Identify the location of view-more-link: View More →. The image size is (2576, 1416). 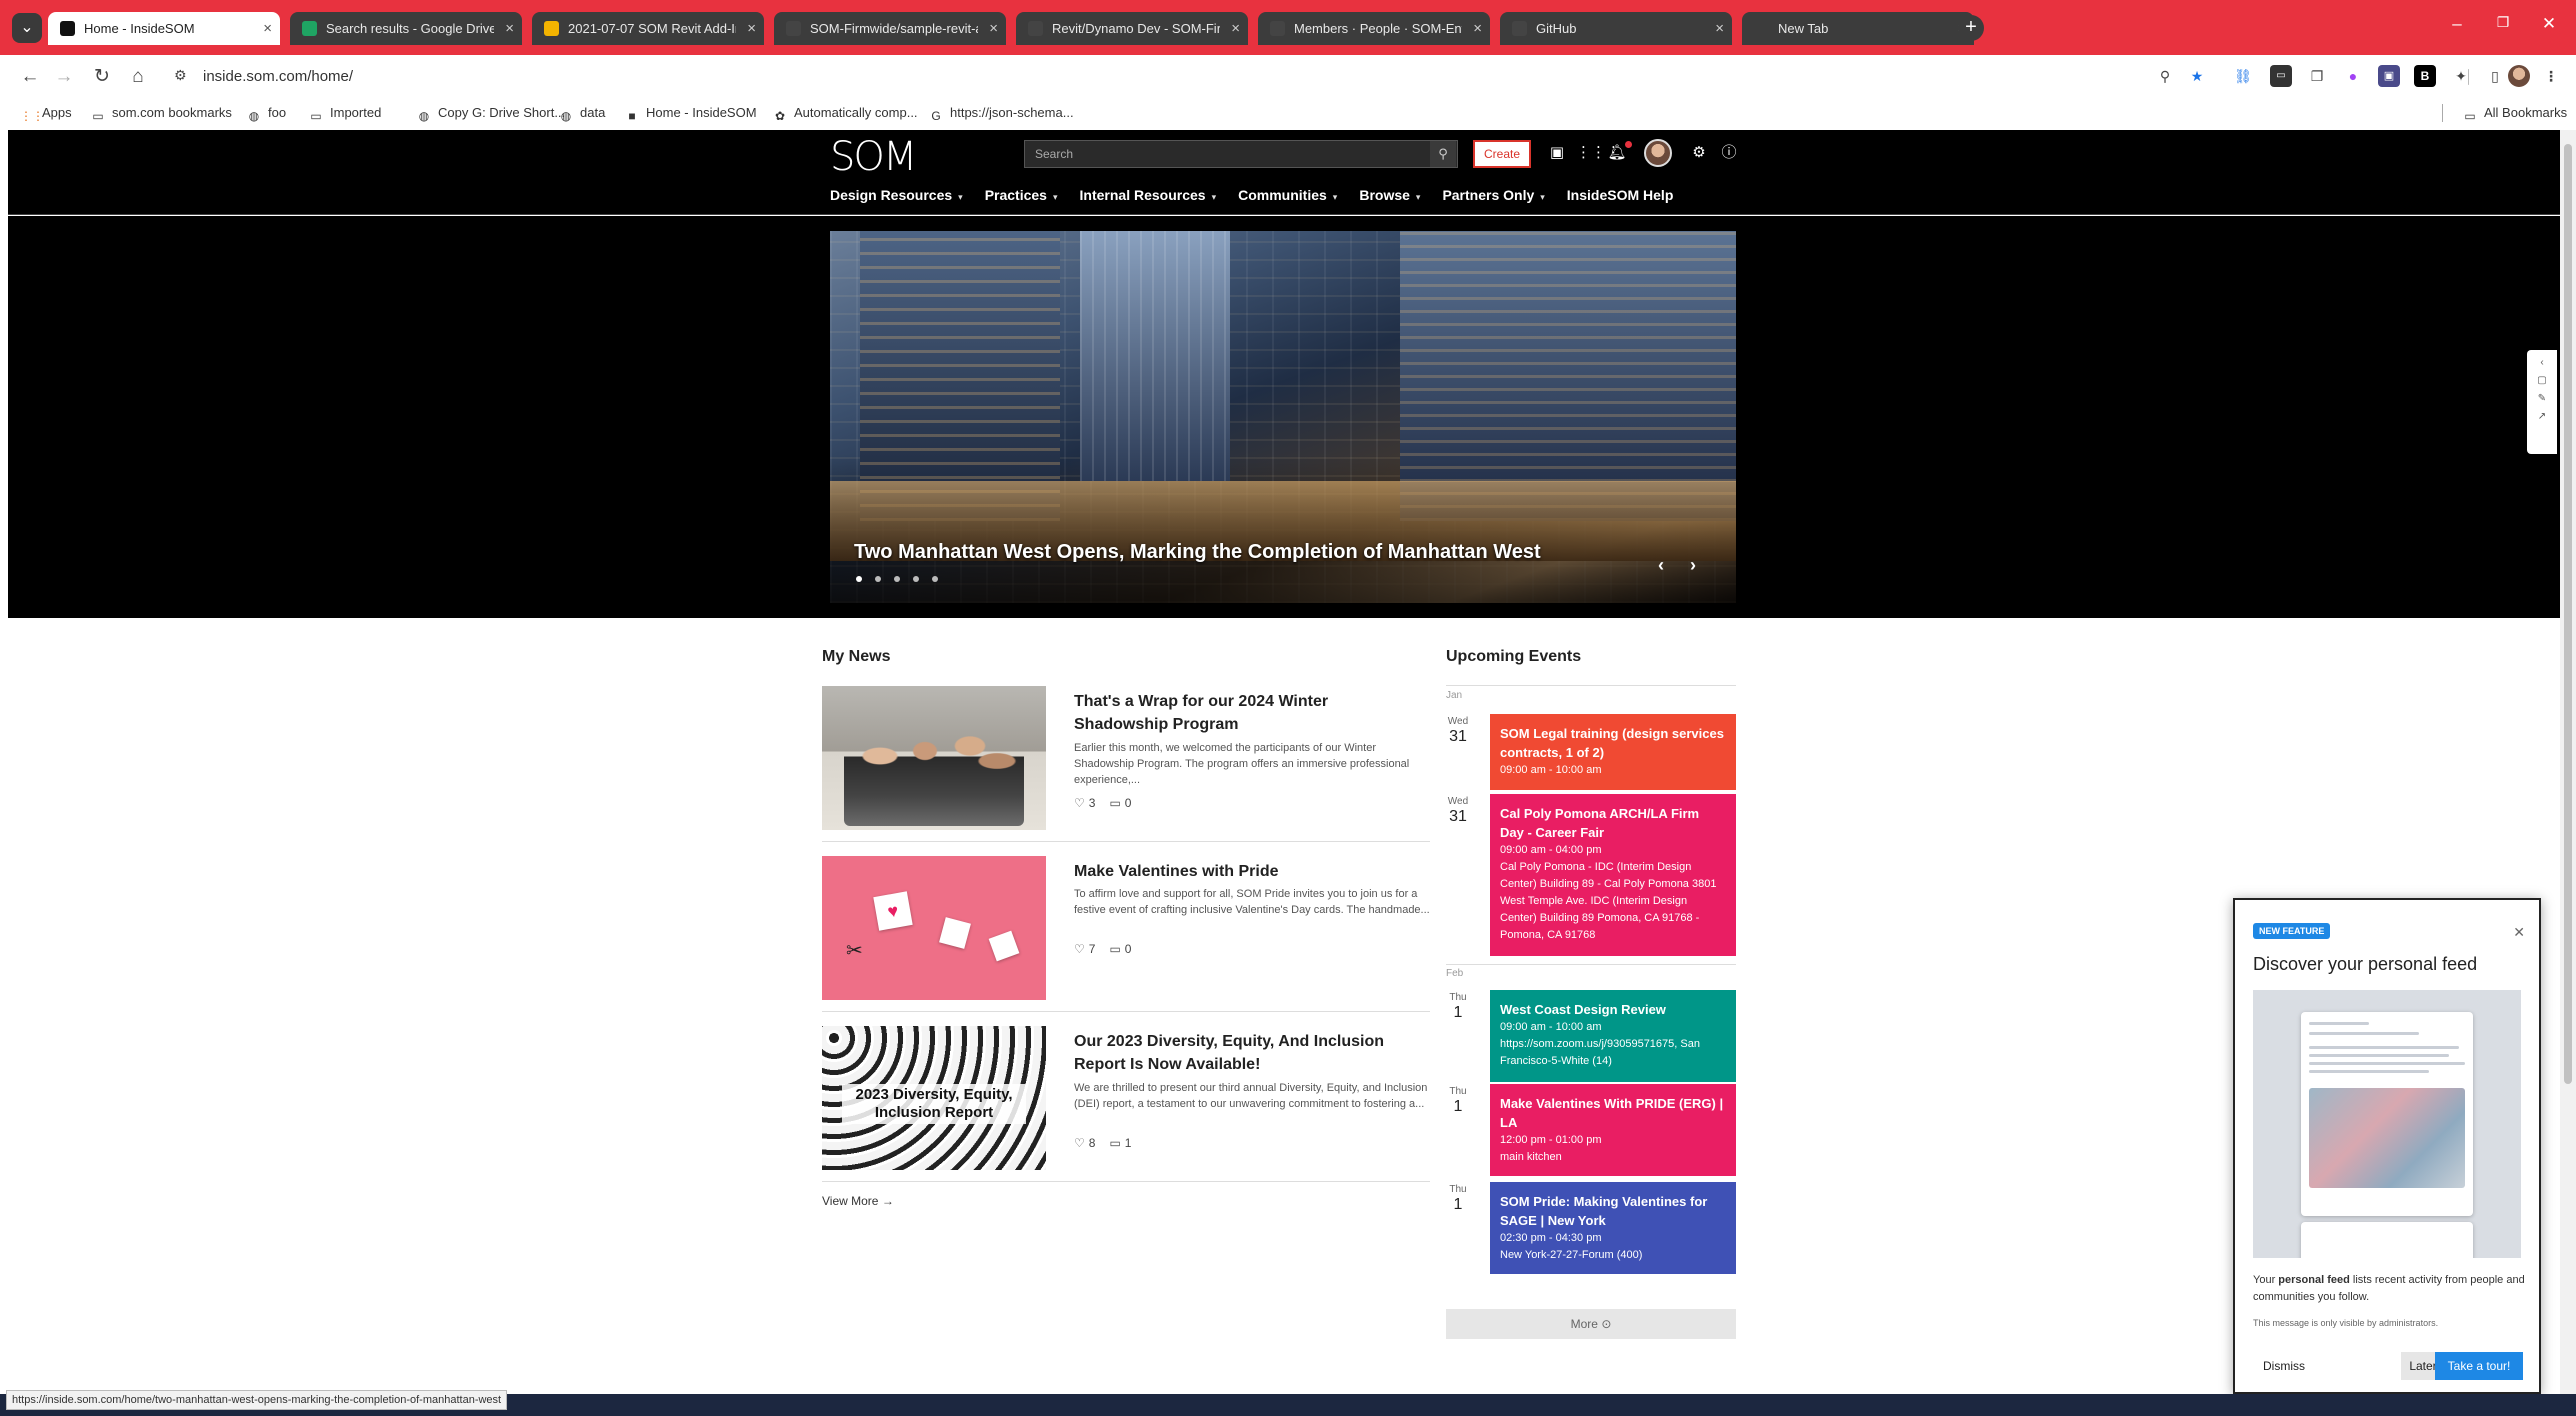
(858, 1201).